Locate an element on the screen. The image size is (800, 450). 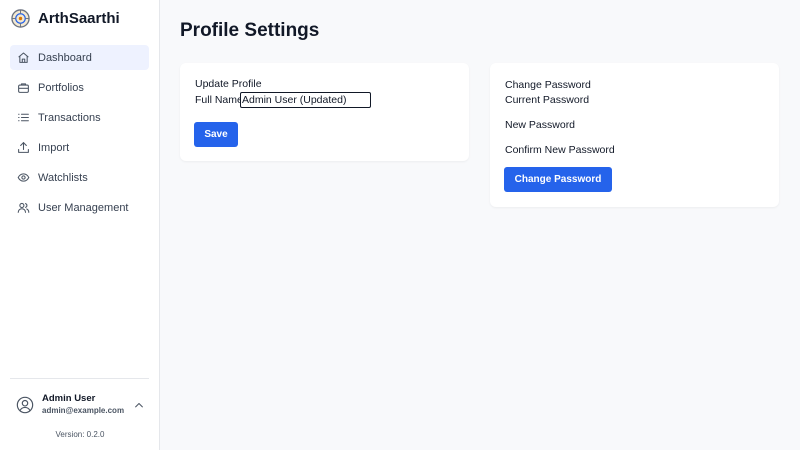
user-name: Admin User is located at coordinates (69, 398).